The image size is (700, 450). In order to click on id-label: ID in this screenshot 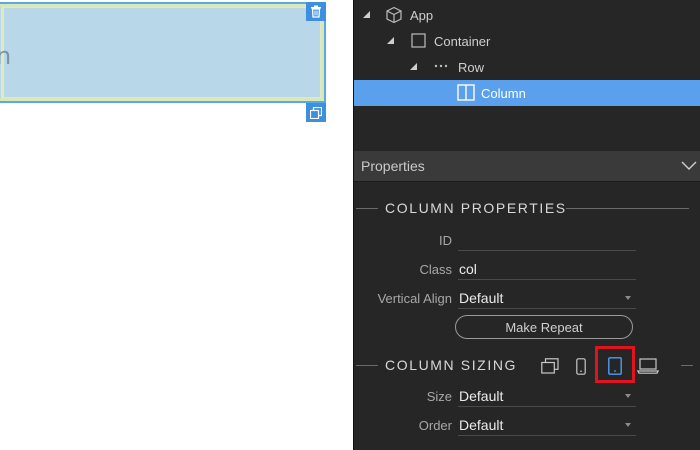, I will do `click(445, 240)`.